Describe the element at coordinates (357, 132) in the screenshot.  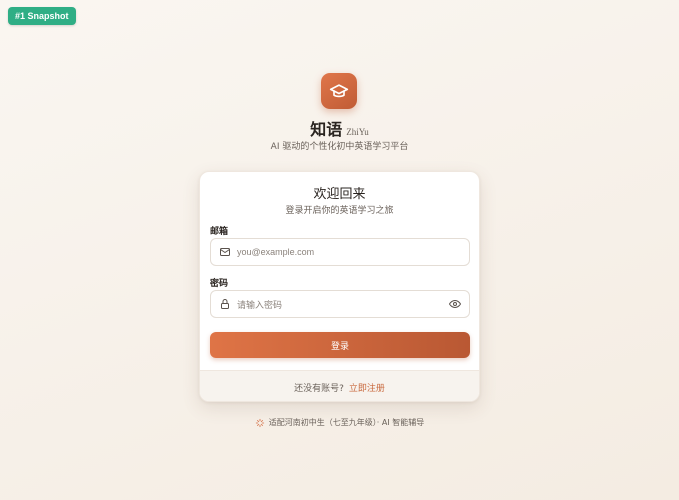
I see `brand-latin-name: ZhiYu` at that location.